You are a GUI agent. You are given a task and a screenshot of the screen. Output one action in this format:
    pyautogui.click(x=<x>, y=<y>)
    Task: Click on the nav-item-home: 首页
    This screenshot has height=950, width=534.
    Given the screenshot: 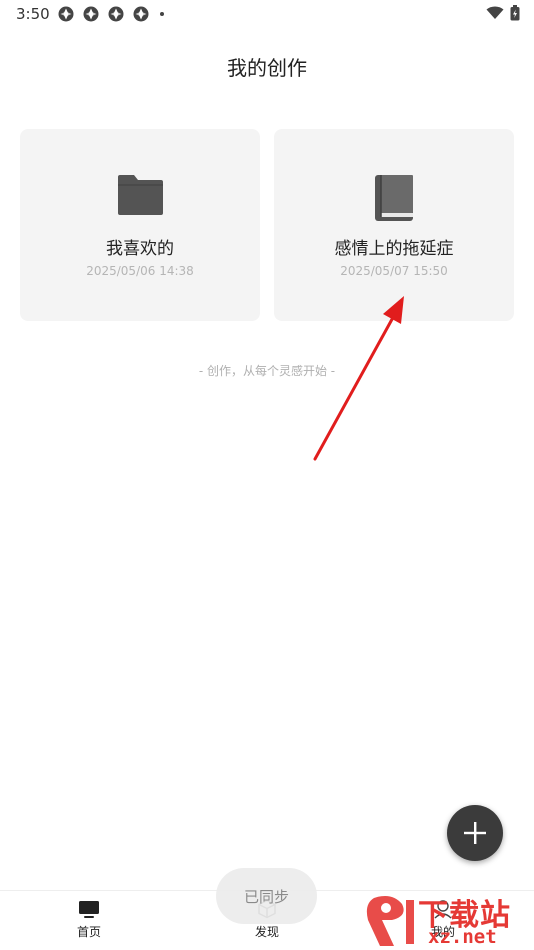 What is the action you would take?
    pyautogui.click(x=89, y=919)
    